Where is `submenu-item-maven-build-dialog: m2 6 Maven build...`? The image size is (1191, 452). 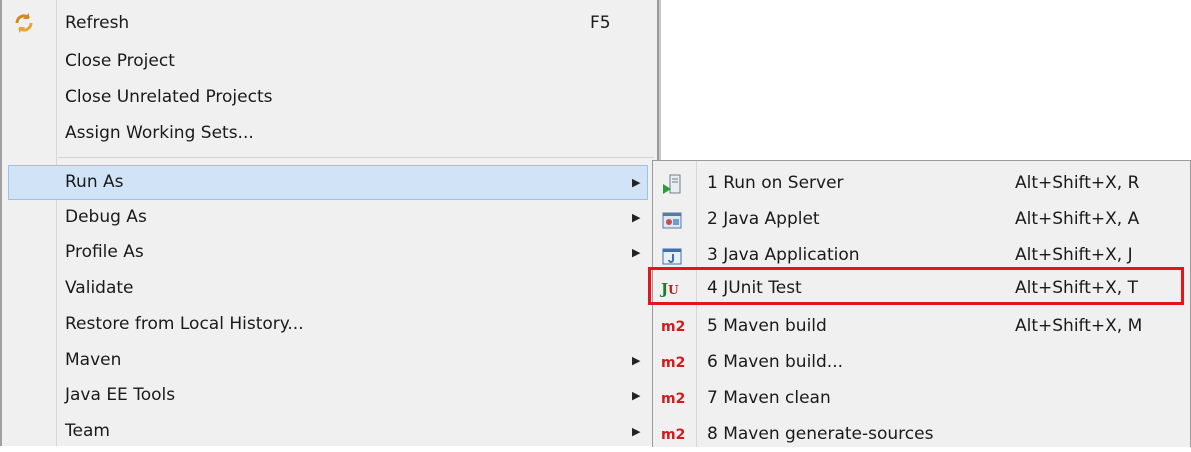 submenu-item-maven-build-dialog: m2 6 Maven build... is located at coordinates (920, 362).